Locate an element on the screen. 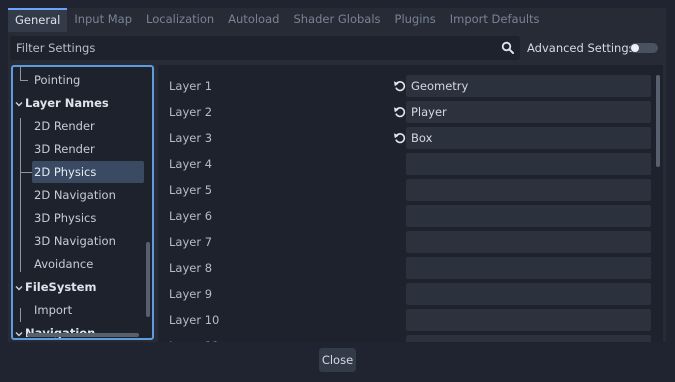  advanced-settings-toggle is located at coordinates (644, 48).